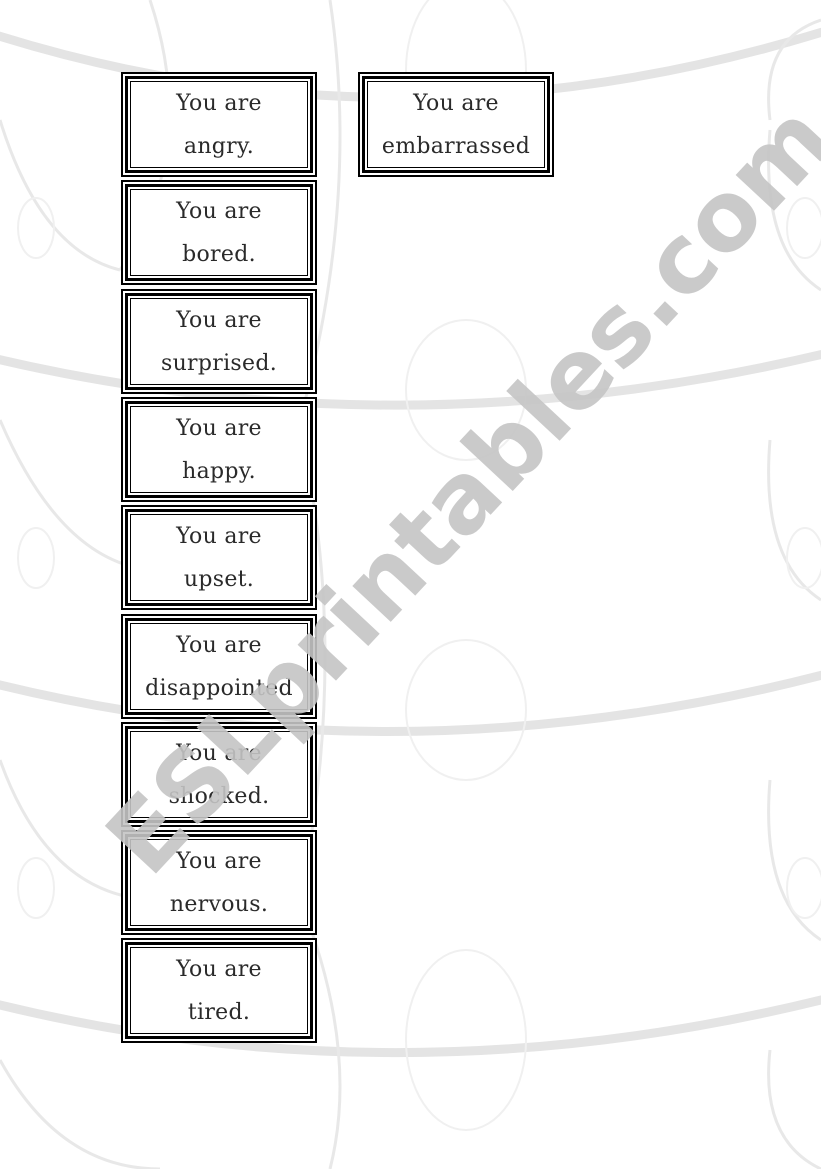  I want to click on card-content: You are happy., so click(219, 449).